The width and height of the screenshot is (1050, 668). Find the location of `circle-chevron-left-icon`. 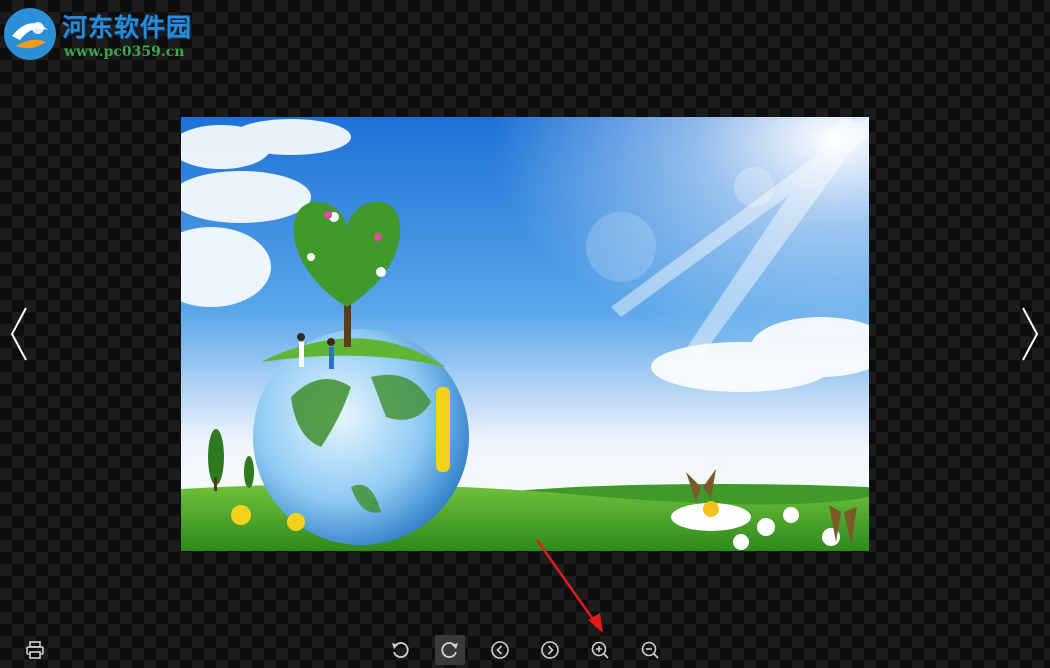

circle-chevron-left-icon is located at coordinates (500, 650).